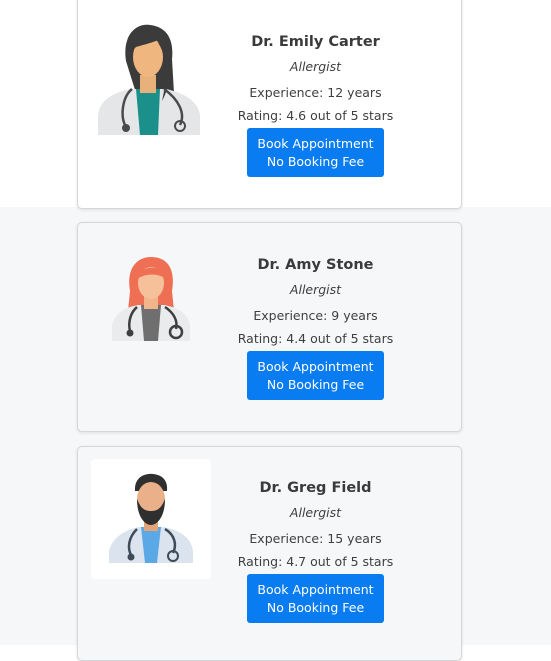 The image size is (551, 661). What do you see at coordinates (315, 561) in the screenshot?
I see `doctor-rating: Rating: 4.7 out of 5 stars` at bounding box center [315, 561].